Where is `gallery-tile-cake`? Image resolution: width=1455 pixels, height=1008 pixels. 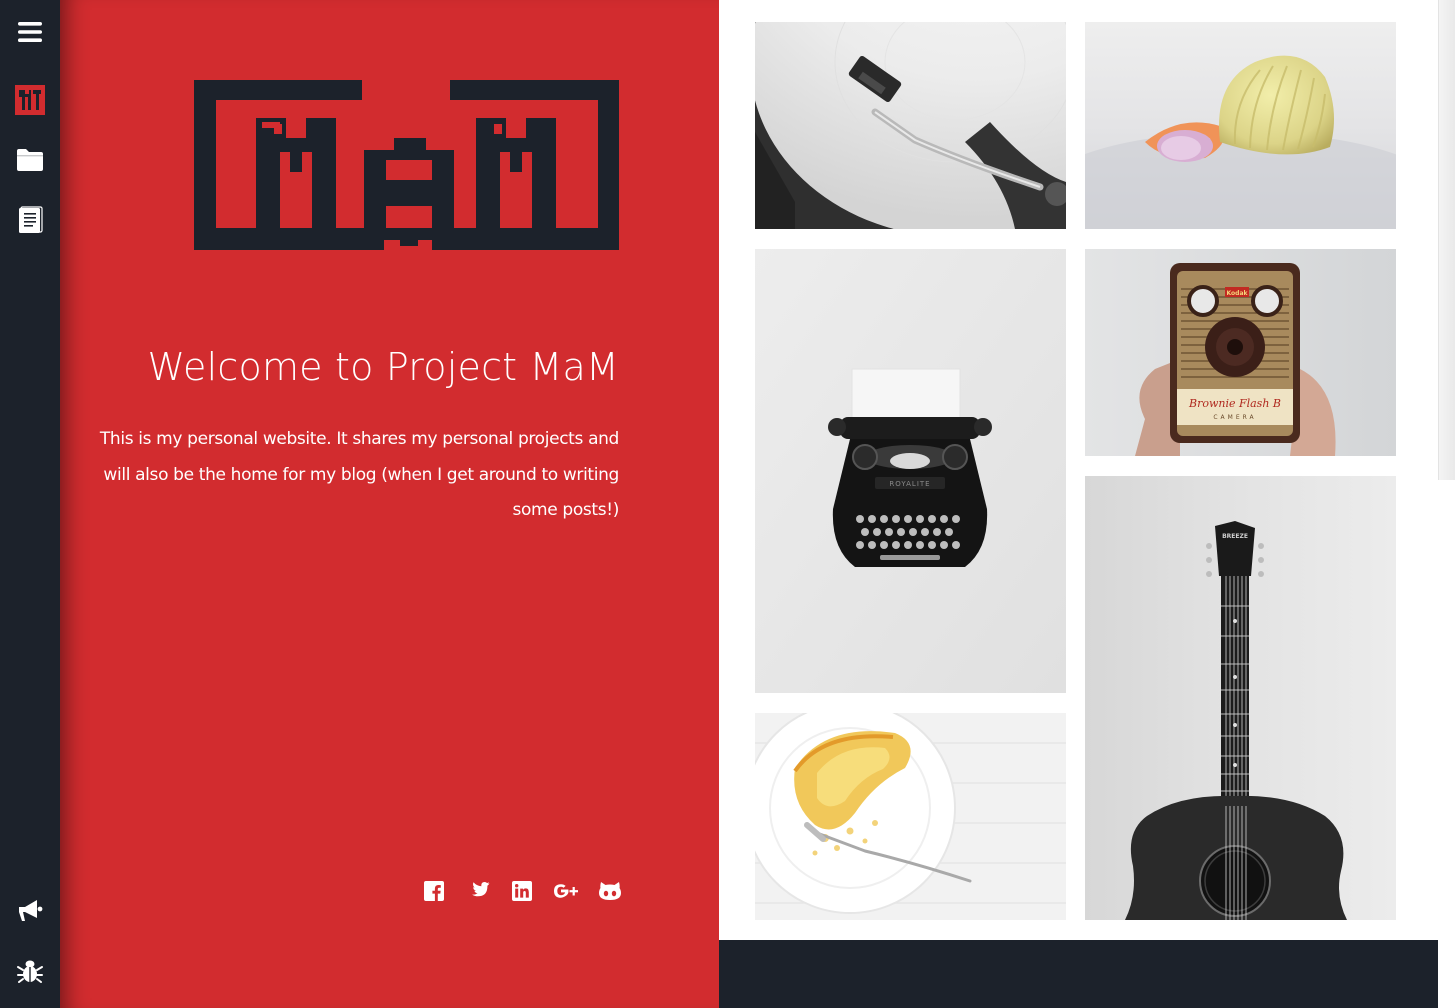 gallery-tile-cake is located at coordinates (910, 816).